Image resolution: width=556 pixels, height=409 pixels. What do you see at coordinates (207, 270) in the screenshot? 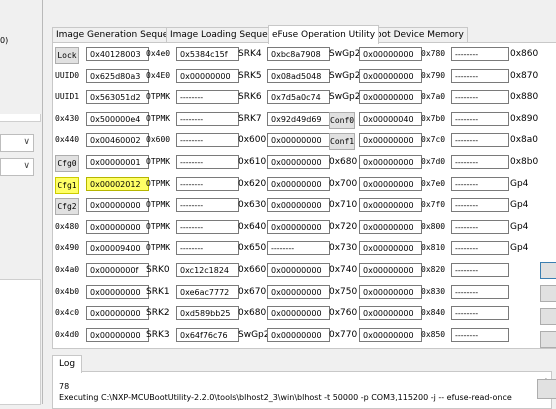
I see `fuse-value-field: 0xc12c1824` at bounding box center [207, 270].